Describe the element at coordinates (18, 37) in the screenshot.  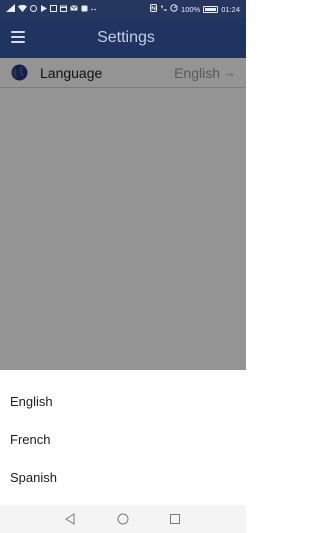
I see `hamburger-menu-icon` at that location.